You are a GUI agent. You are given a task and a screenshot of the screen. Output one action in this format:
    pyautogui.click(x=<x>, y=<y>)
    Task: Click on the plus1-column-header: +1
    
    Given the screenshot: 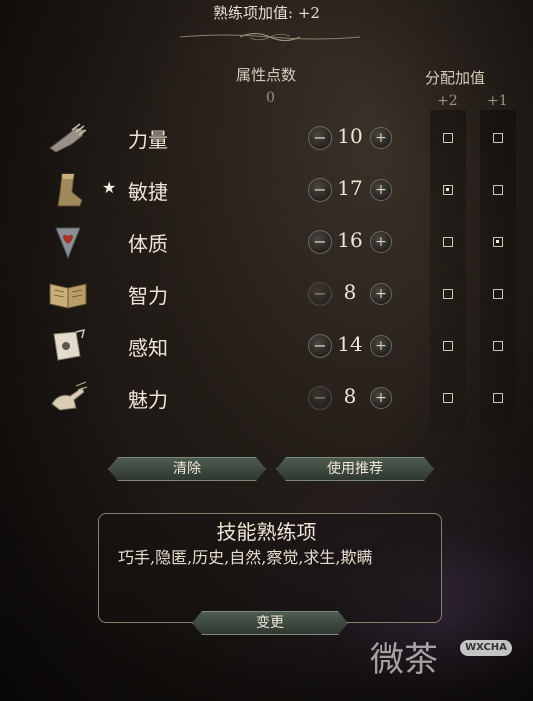 What is the action you would take?
    pyautogui.click(x=497, y=101)
    